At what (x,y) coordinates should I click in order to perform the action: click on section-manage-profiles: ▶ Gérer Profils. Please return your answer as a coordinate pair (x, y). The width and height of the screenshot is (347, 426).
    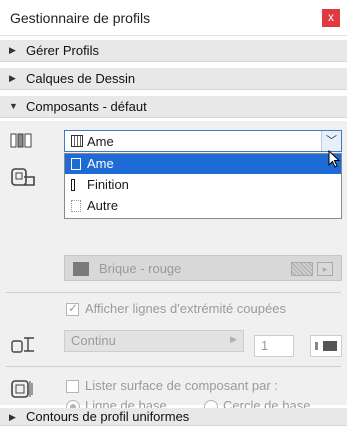
    Looking at the image, I should click on (173, 51).